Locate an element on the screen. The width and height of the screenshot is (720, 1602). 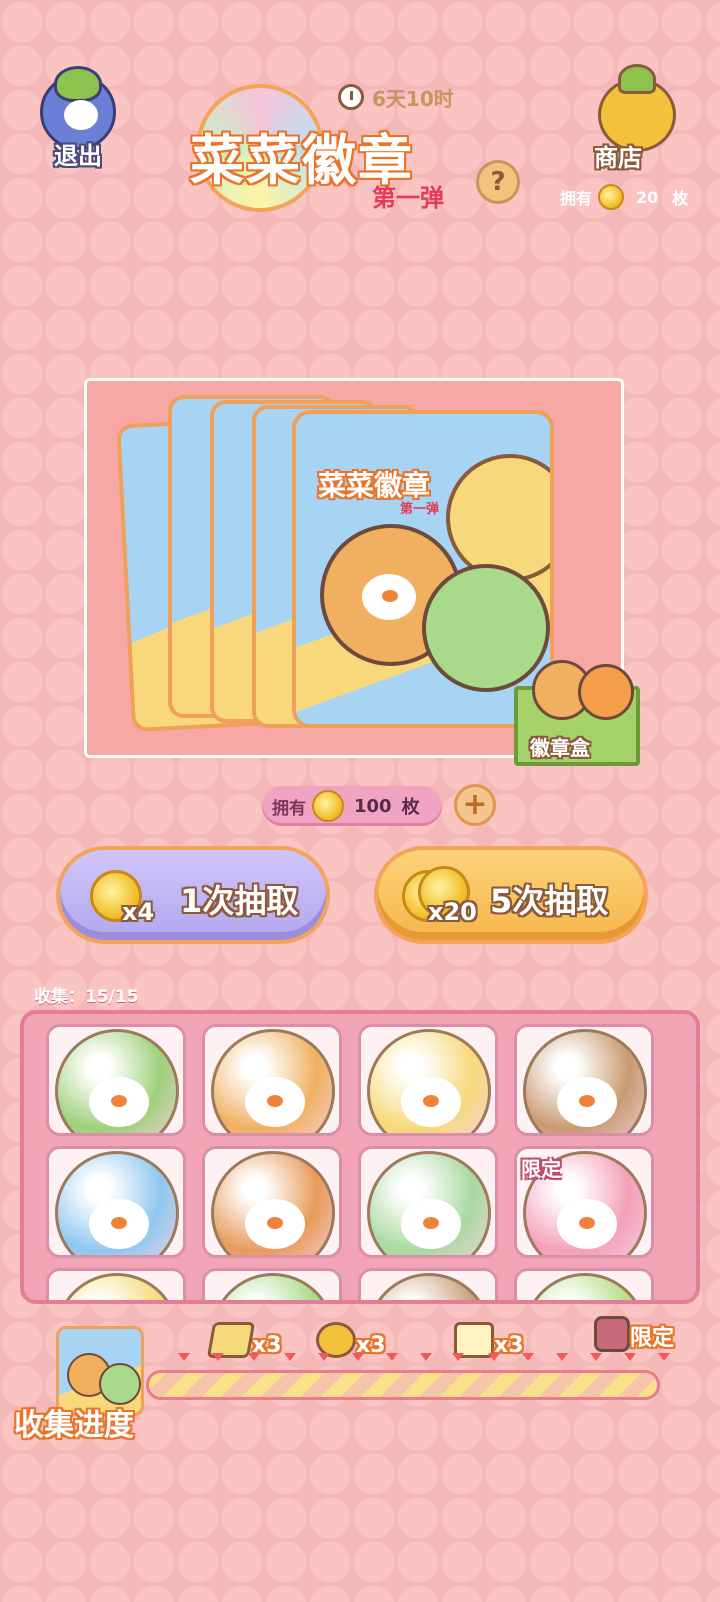
limited-tag: 限定 is located at coordinates (541, 1169).